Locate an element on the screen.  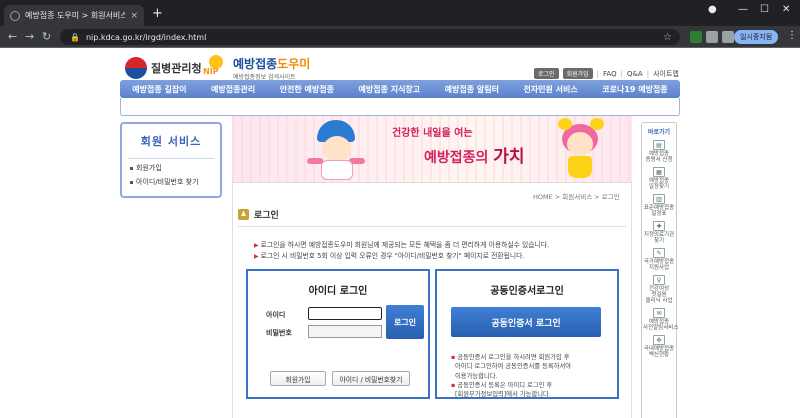
side-menu-find-account: 아이디/비밀번호 찾기 is located at coordinates (172, 182).